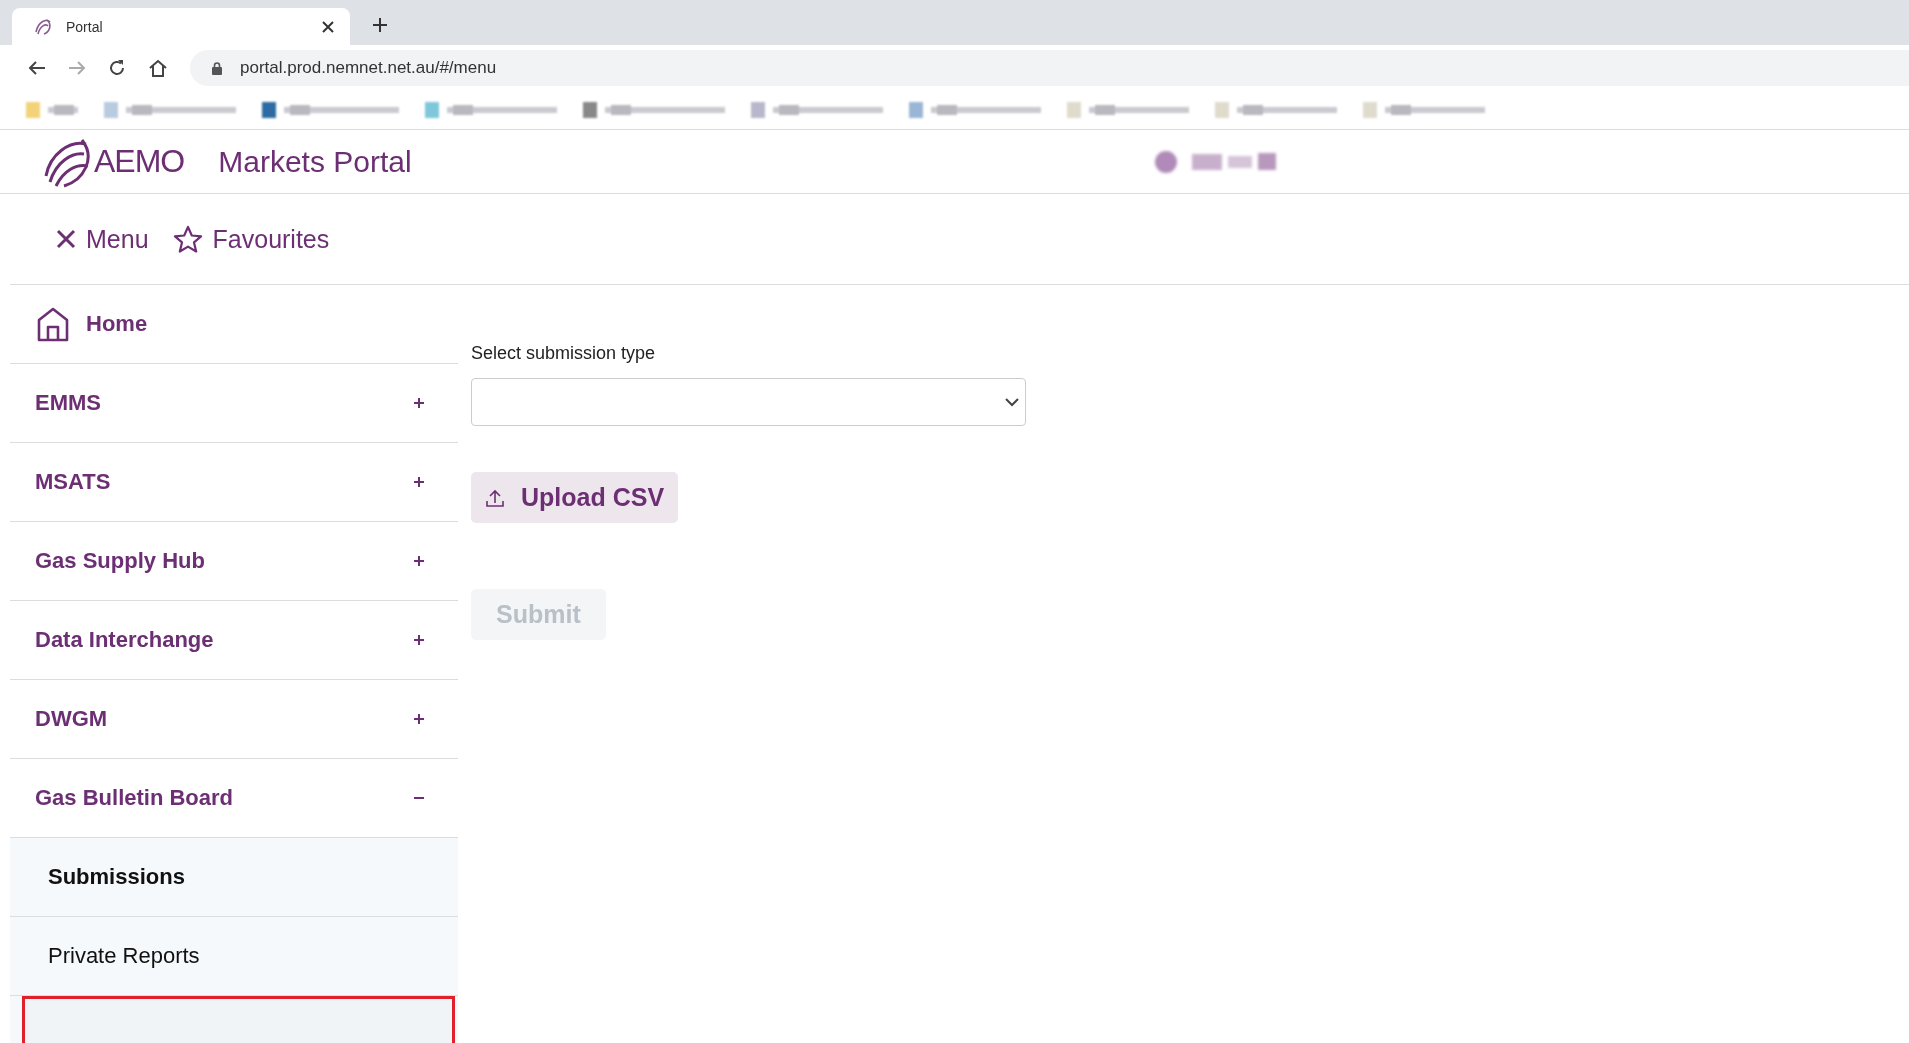  I want to click on menu-button: Menu, so click(102, 239).